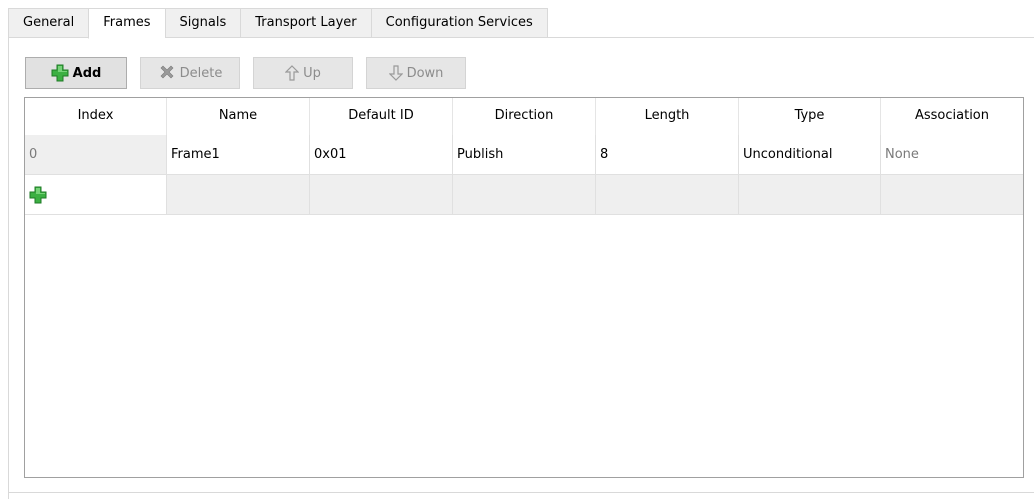  I want to click on tab-transport-layer: Transport Layer, so click(305, 23).